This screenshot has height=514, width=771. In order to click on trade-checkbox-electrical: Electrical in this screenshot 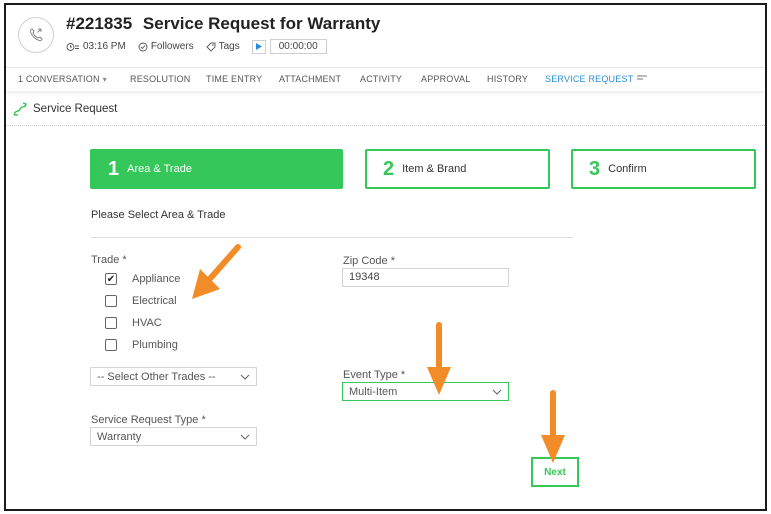, I will do `click(141, 301)`.